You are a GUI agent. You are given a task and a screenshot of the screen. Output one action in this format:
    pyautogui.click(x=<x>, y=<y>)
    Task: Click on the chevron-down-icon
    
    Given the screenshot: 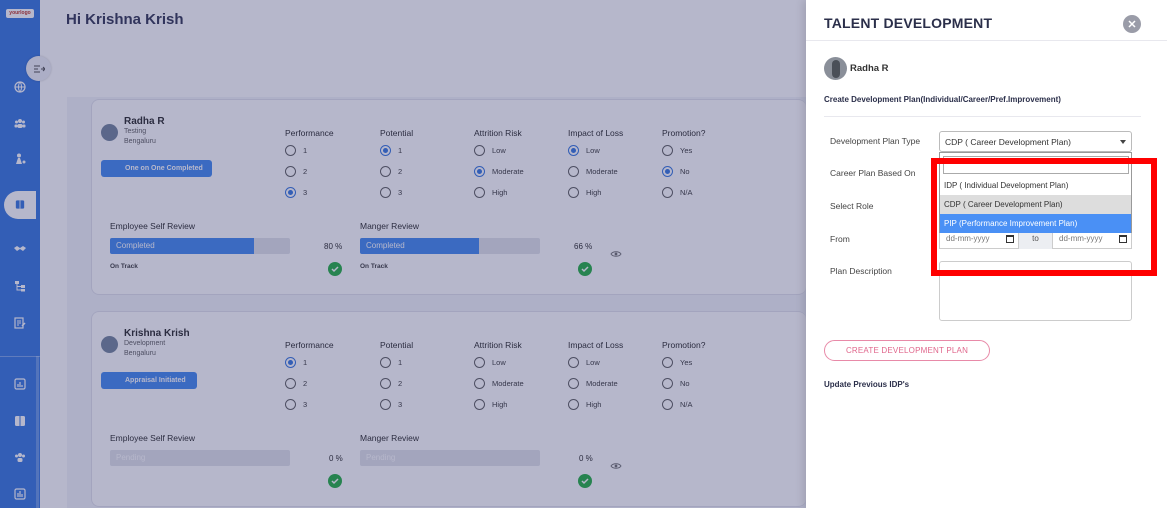 What is the action you would take?
    pyautogui.click(x=1123, y=142)
    